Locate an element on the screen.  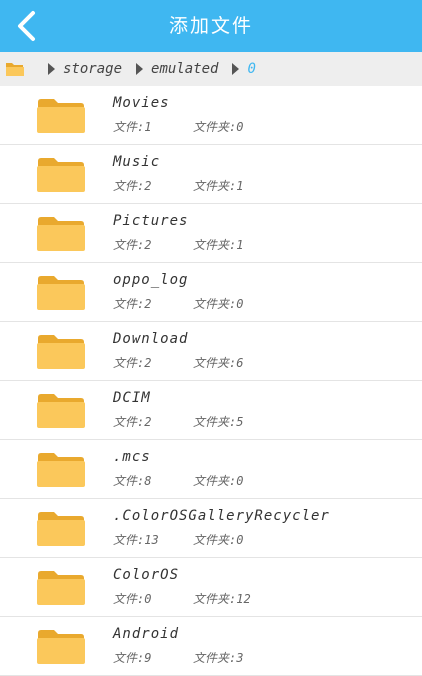
breadcrumb-item-storage: storage is located at coordinates (75, 69).